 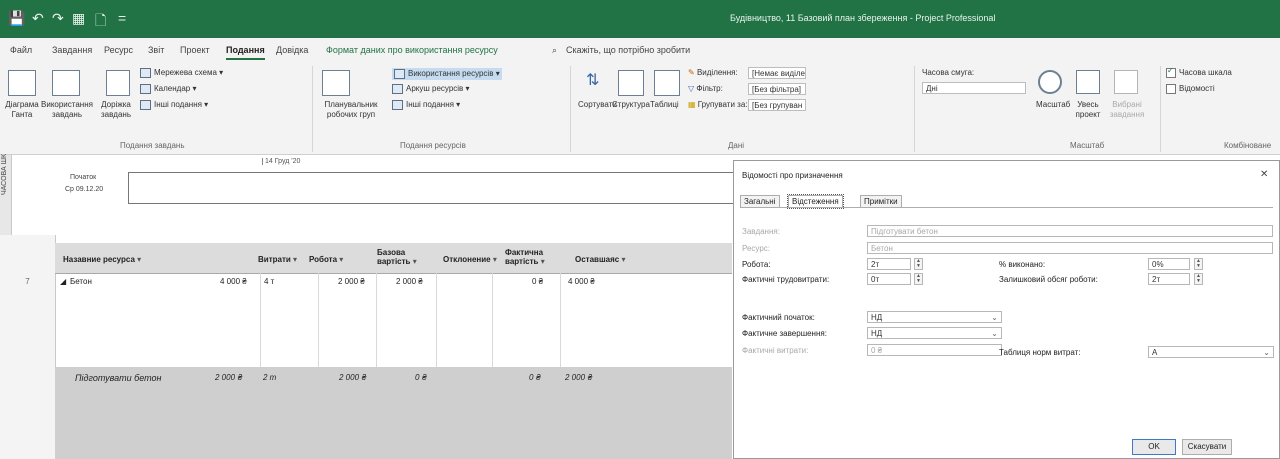 What do you see at coordinates (974, 88) in the screenshot?
I see `timescale-dropdown: Дні` at bounding box center [974, 88].